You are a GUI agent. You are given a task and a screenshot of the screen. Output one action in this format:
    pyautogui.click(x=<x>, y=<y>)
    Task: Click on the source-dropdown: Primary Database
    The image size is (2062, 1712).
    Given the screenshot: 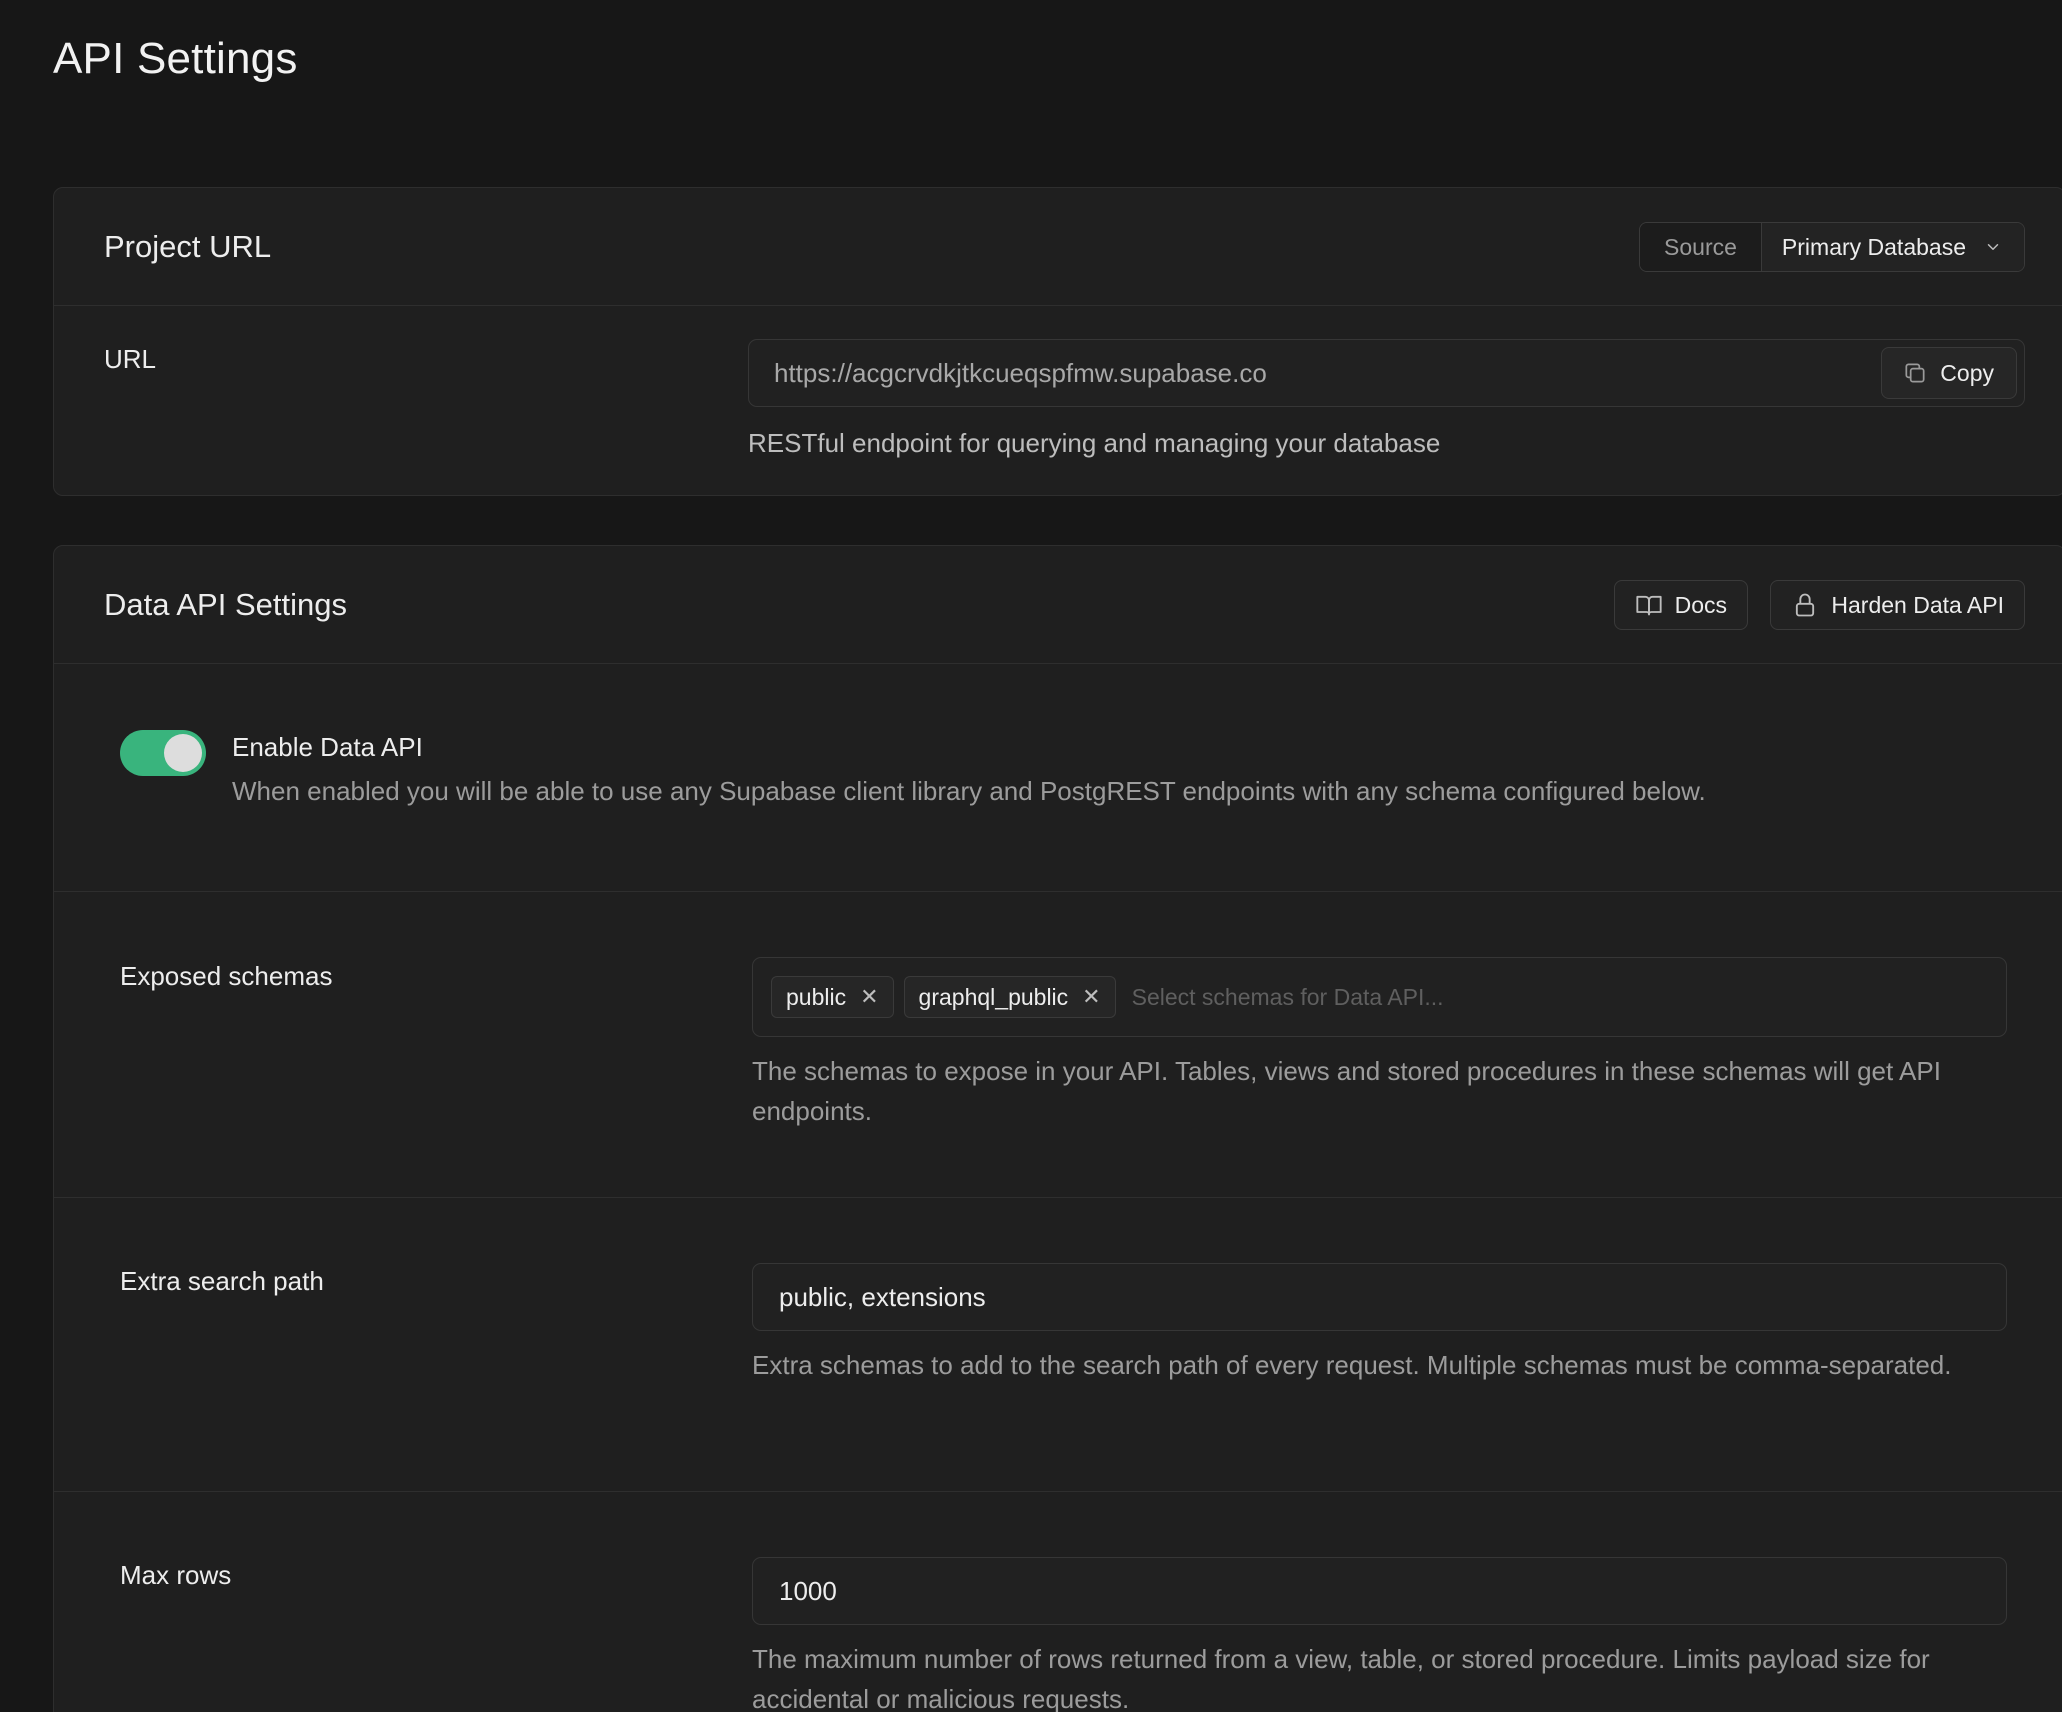 What is the action you would take?
    pyautogui.click(x=1892, y=247)
    